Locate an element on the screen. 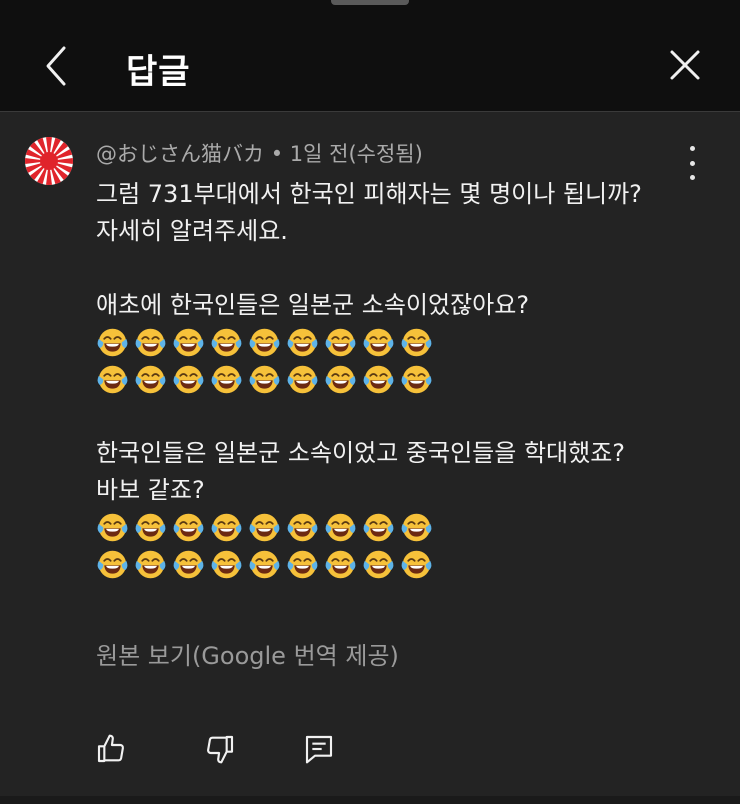 The image size is (740, 804). dislike-button is located at coordinates (220, 749).